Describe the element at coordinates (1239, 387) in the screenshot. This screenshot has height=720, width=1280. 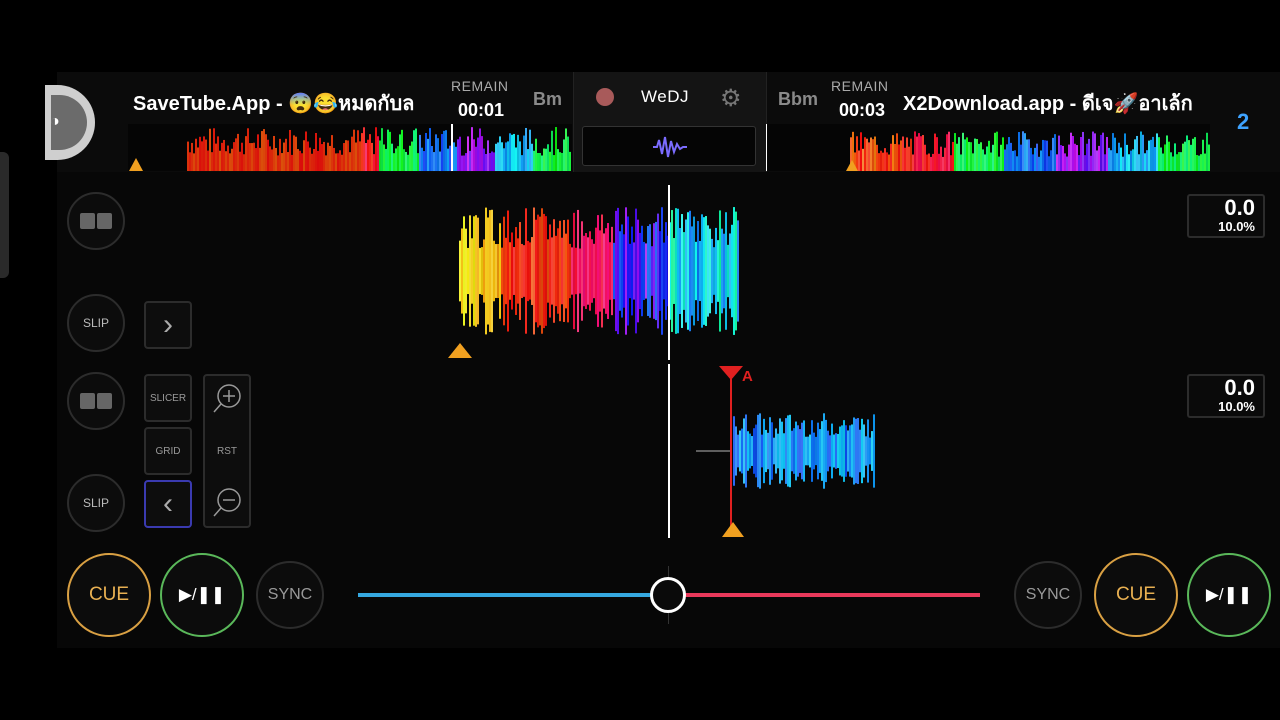
I see `deck-b-pitch-value: 0.0` at that location.